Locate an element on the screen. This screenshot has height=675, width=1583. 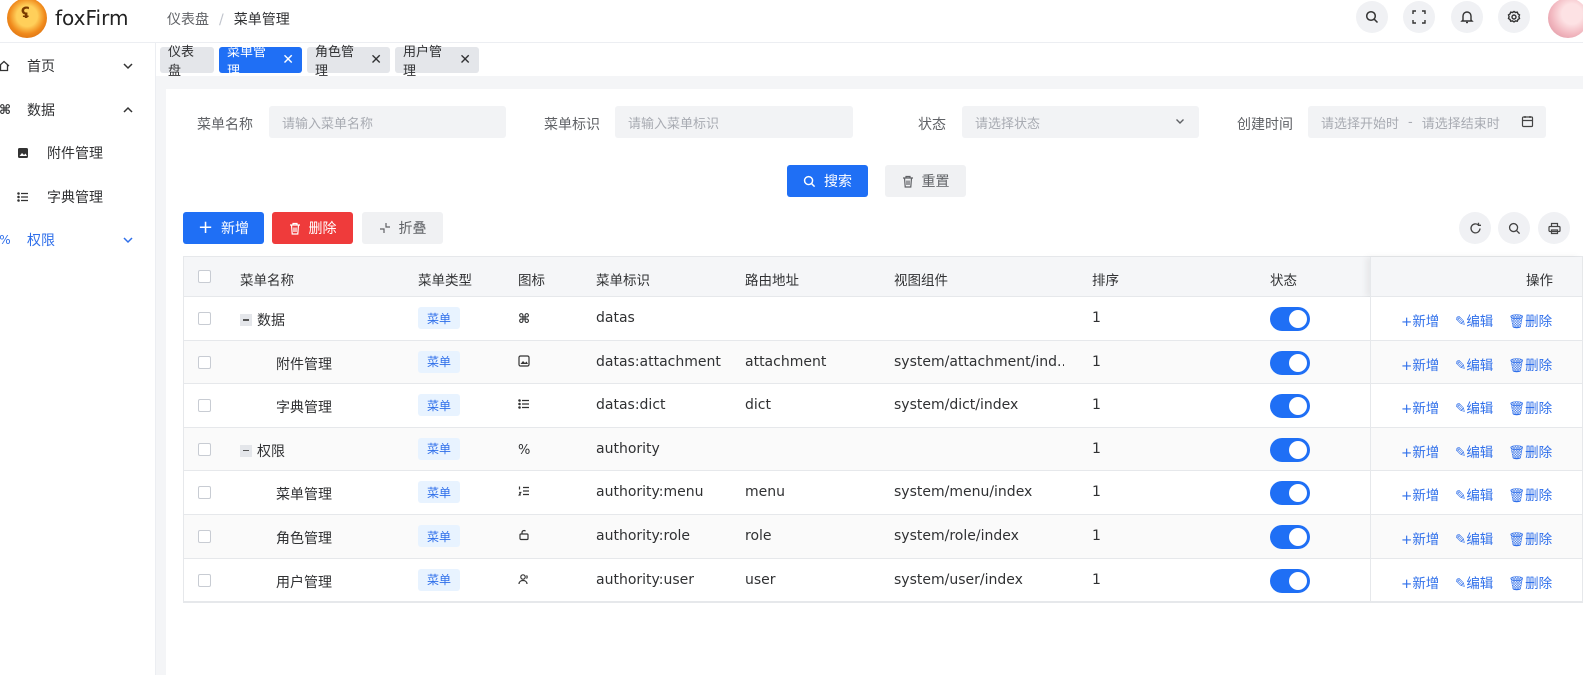
start-date-input: 请选择开始时 is located at coordinates (1360, 122).